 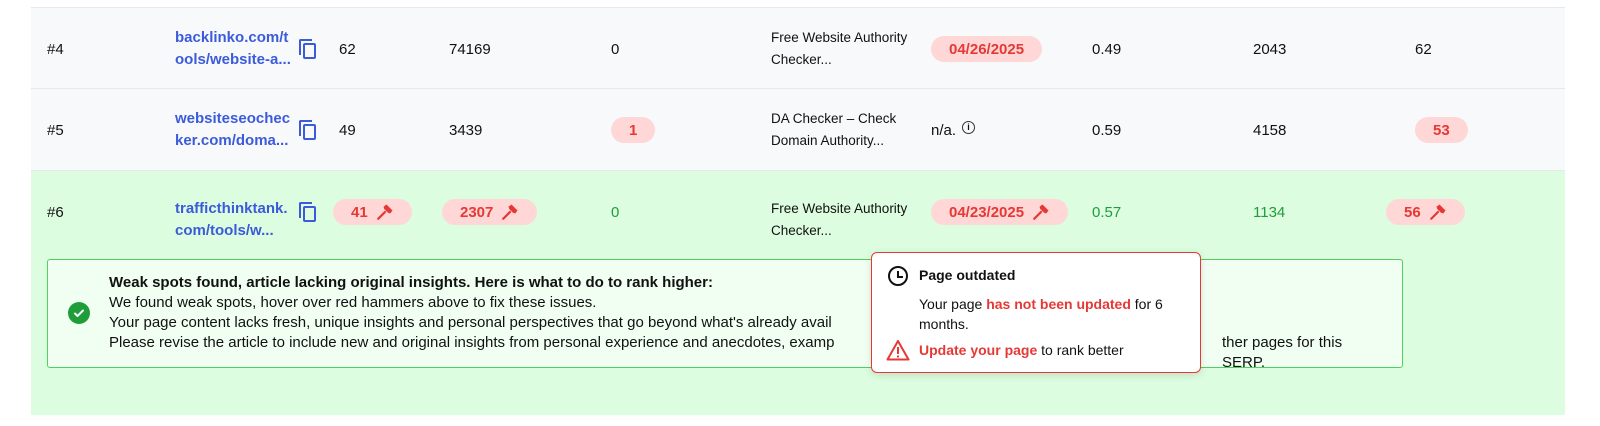 What do you see at coordinates (347, 49) in the screenshot?
I see `metric-a: 62` at bounding box center [347, 49].